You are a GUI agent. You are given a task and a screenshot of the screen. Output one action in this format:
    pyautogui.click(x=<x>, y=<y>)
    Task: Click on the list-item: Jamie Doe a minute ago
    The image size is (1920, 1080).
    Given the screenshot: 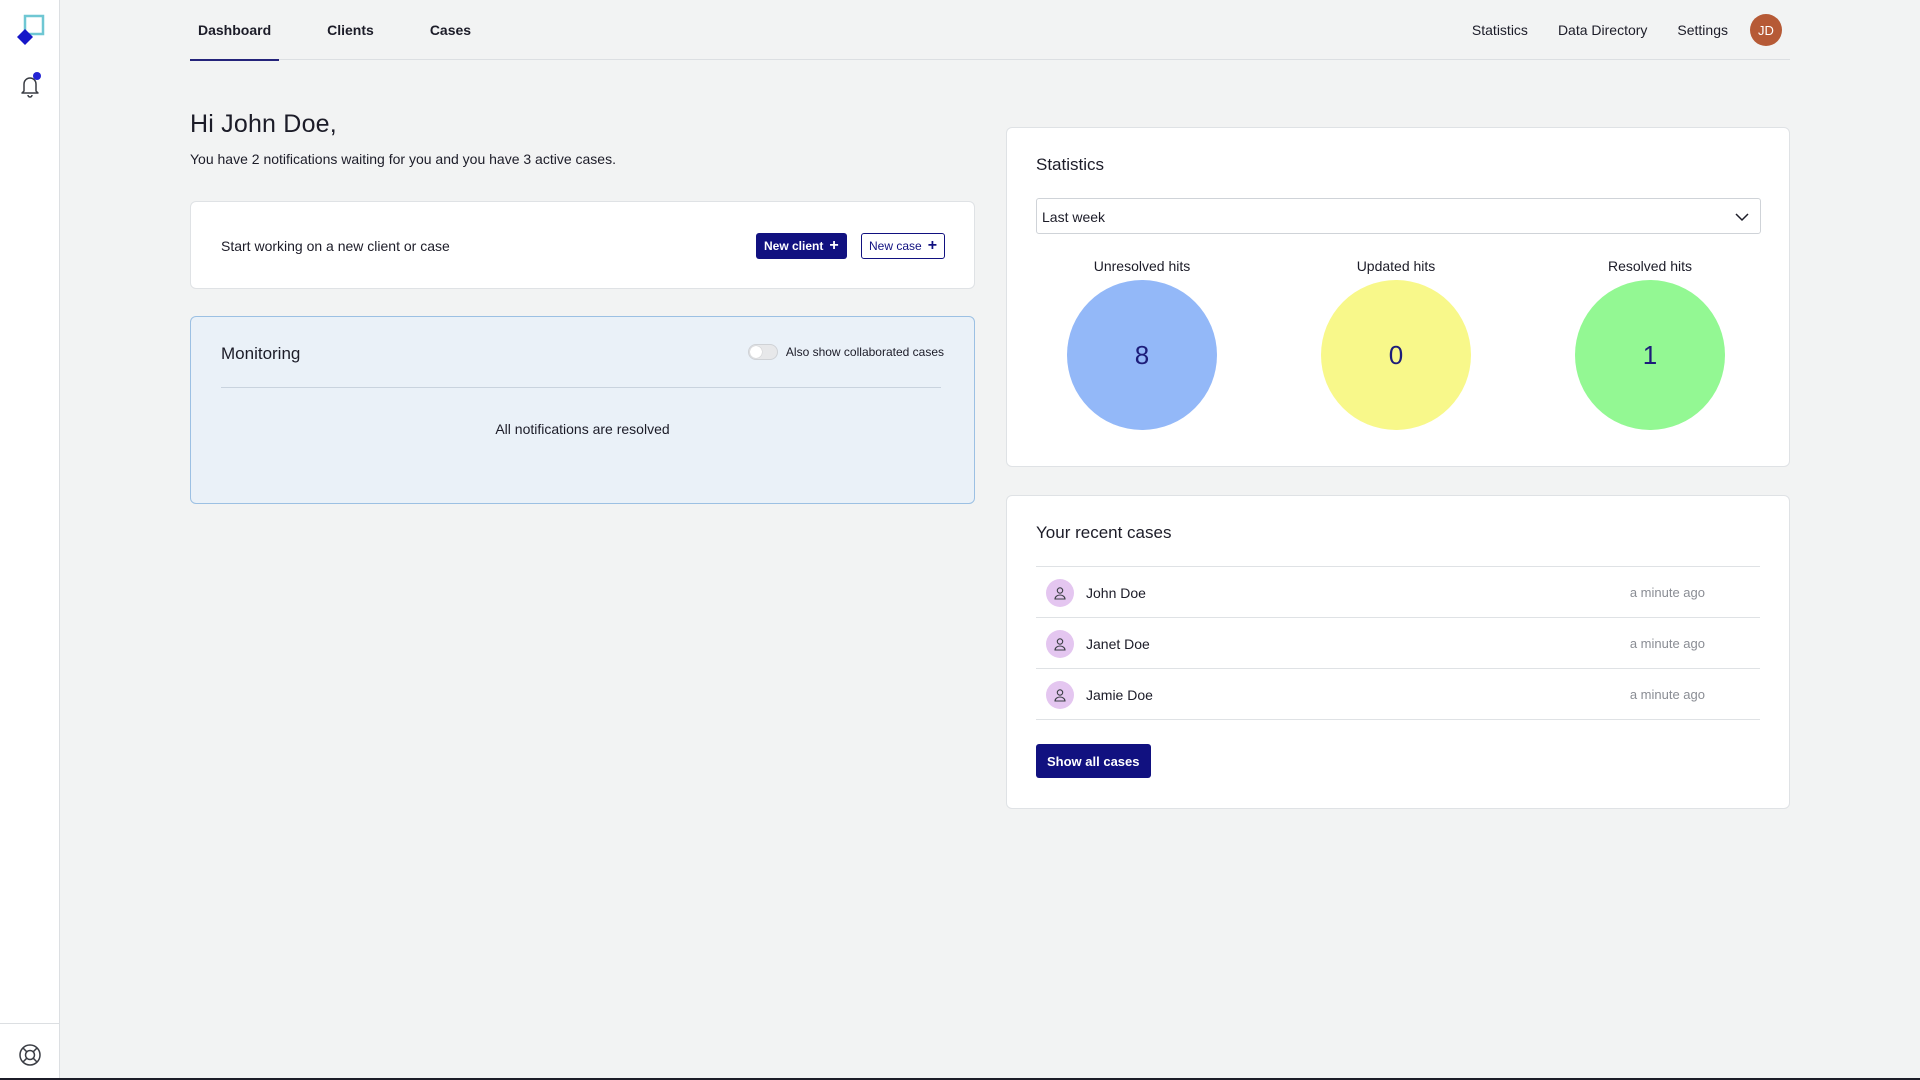 What is the action you would take?
    pyautogui.click(x=1398, y=694)
    